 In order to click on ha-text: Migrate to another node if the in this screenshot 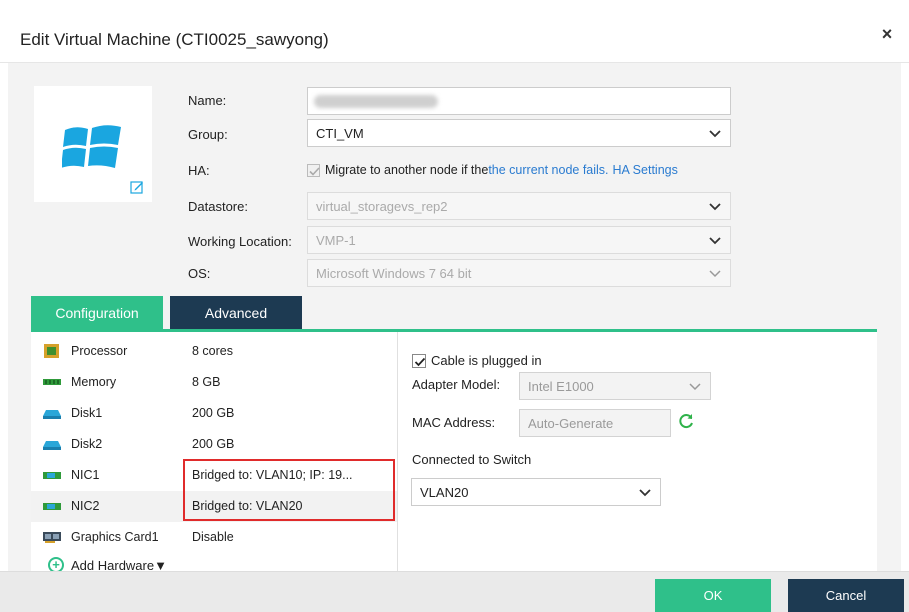, I will do `click(407, 170)`.